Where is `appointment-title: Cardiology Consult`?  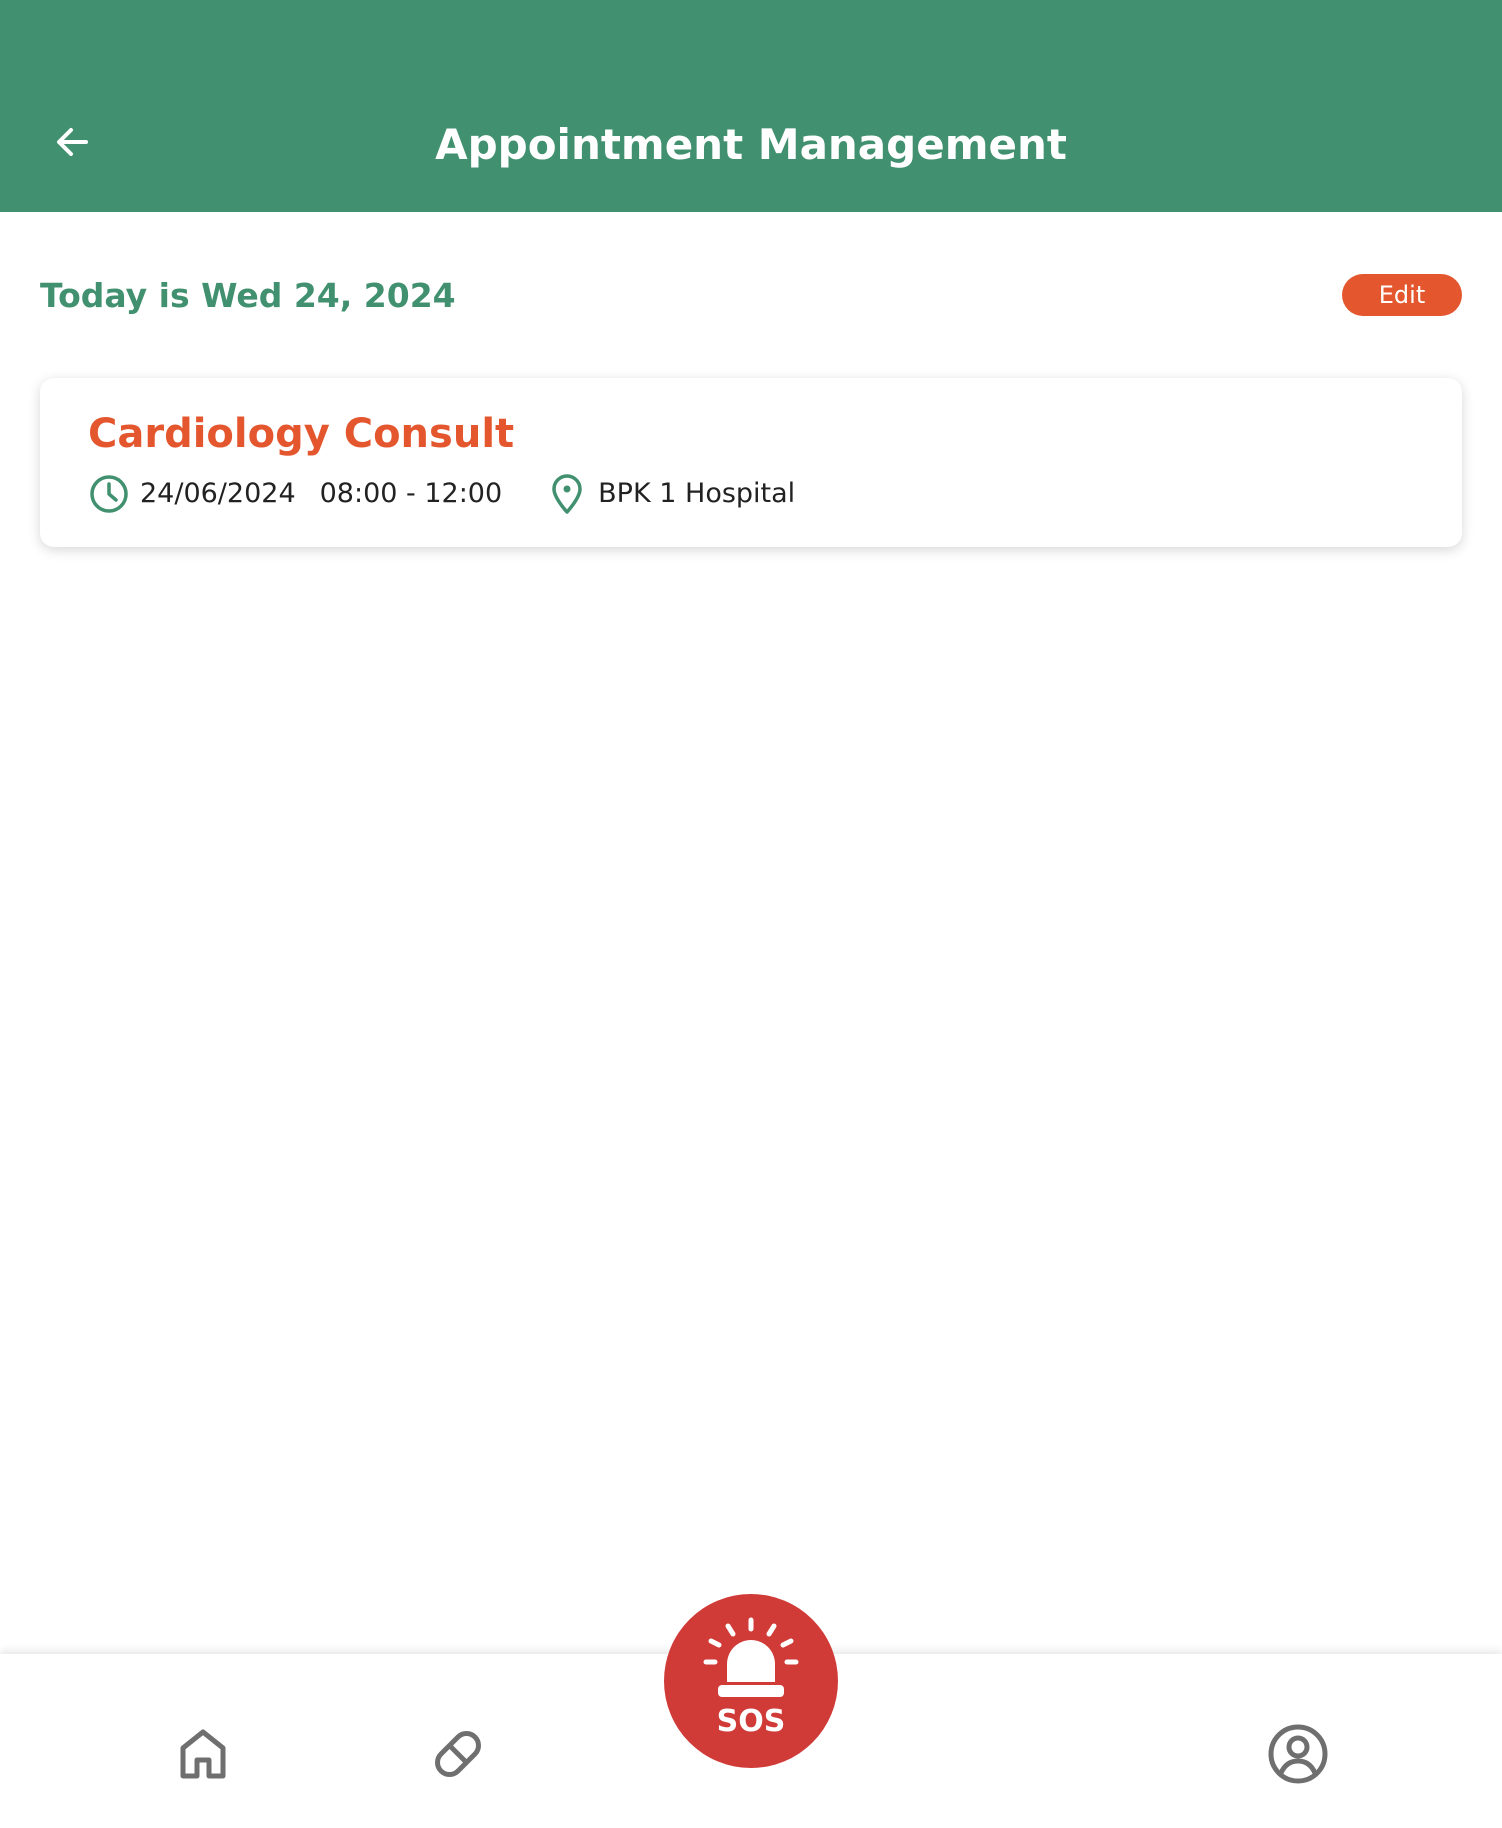 appointment-title: Cardiology Consult is located at coordinates (301, 434).